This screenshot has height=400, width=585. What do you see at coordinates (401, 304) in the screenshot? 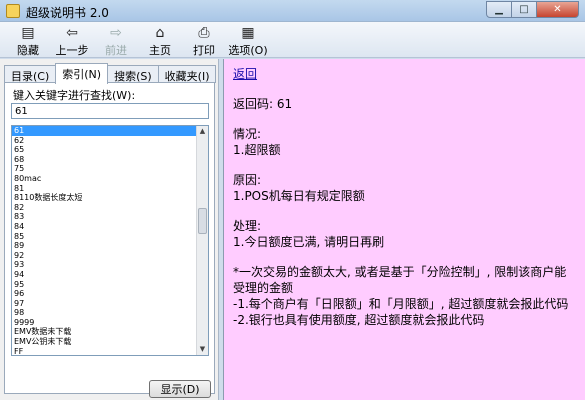
I see `note-line-2: -1.每个商户有「日限额」和「月限额」, 超过额度就会报此代码` at bounding box center [401, 304].